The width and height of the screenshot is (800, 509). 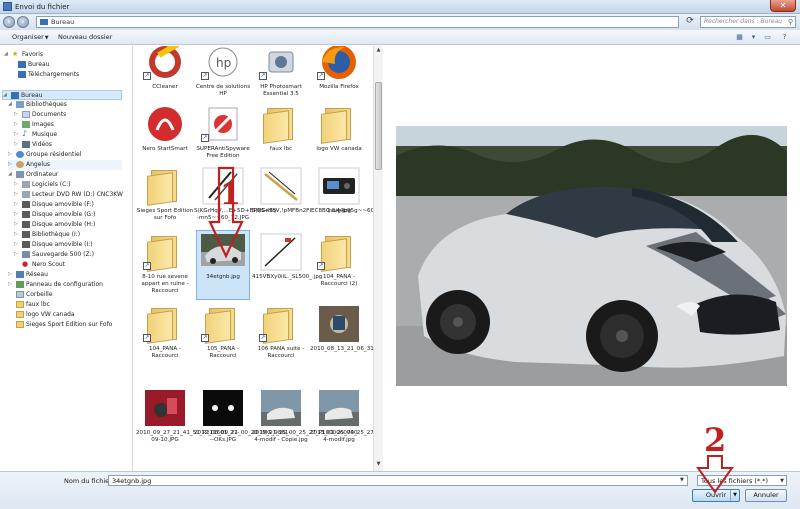 I want to click on annotation-arrow-down-icon, so click(x=715, y=474).